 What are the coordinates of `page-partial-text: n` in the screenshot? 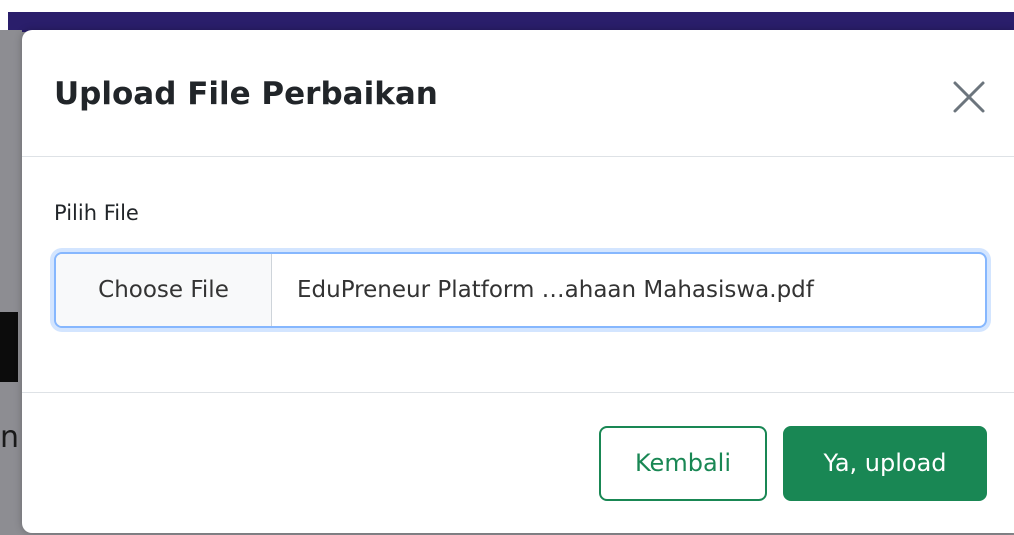 It's located at (10, 437).